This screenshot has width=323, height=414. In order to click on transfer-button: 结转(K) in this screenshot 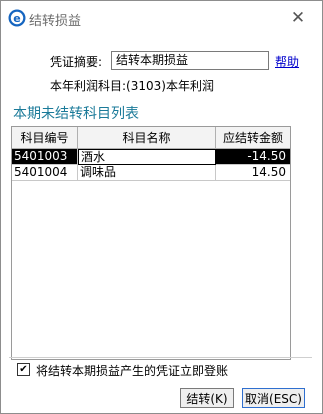, I will do `click(207, 398)`.